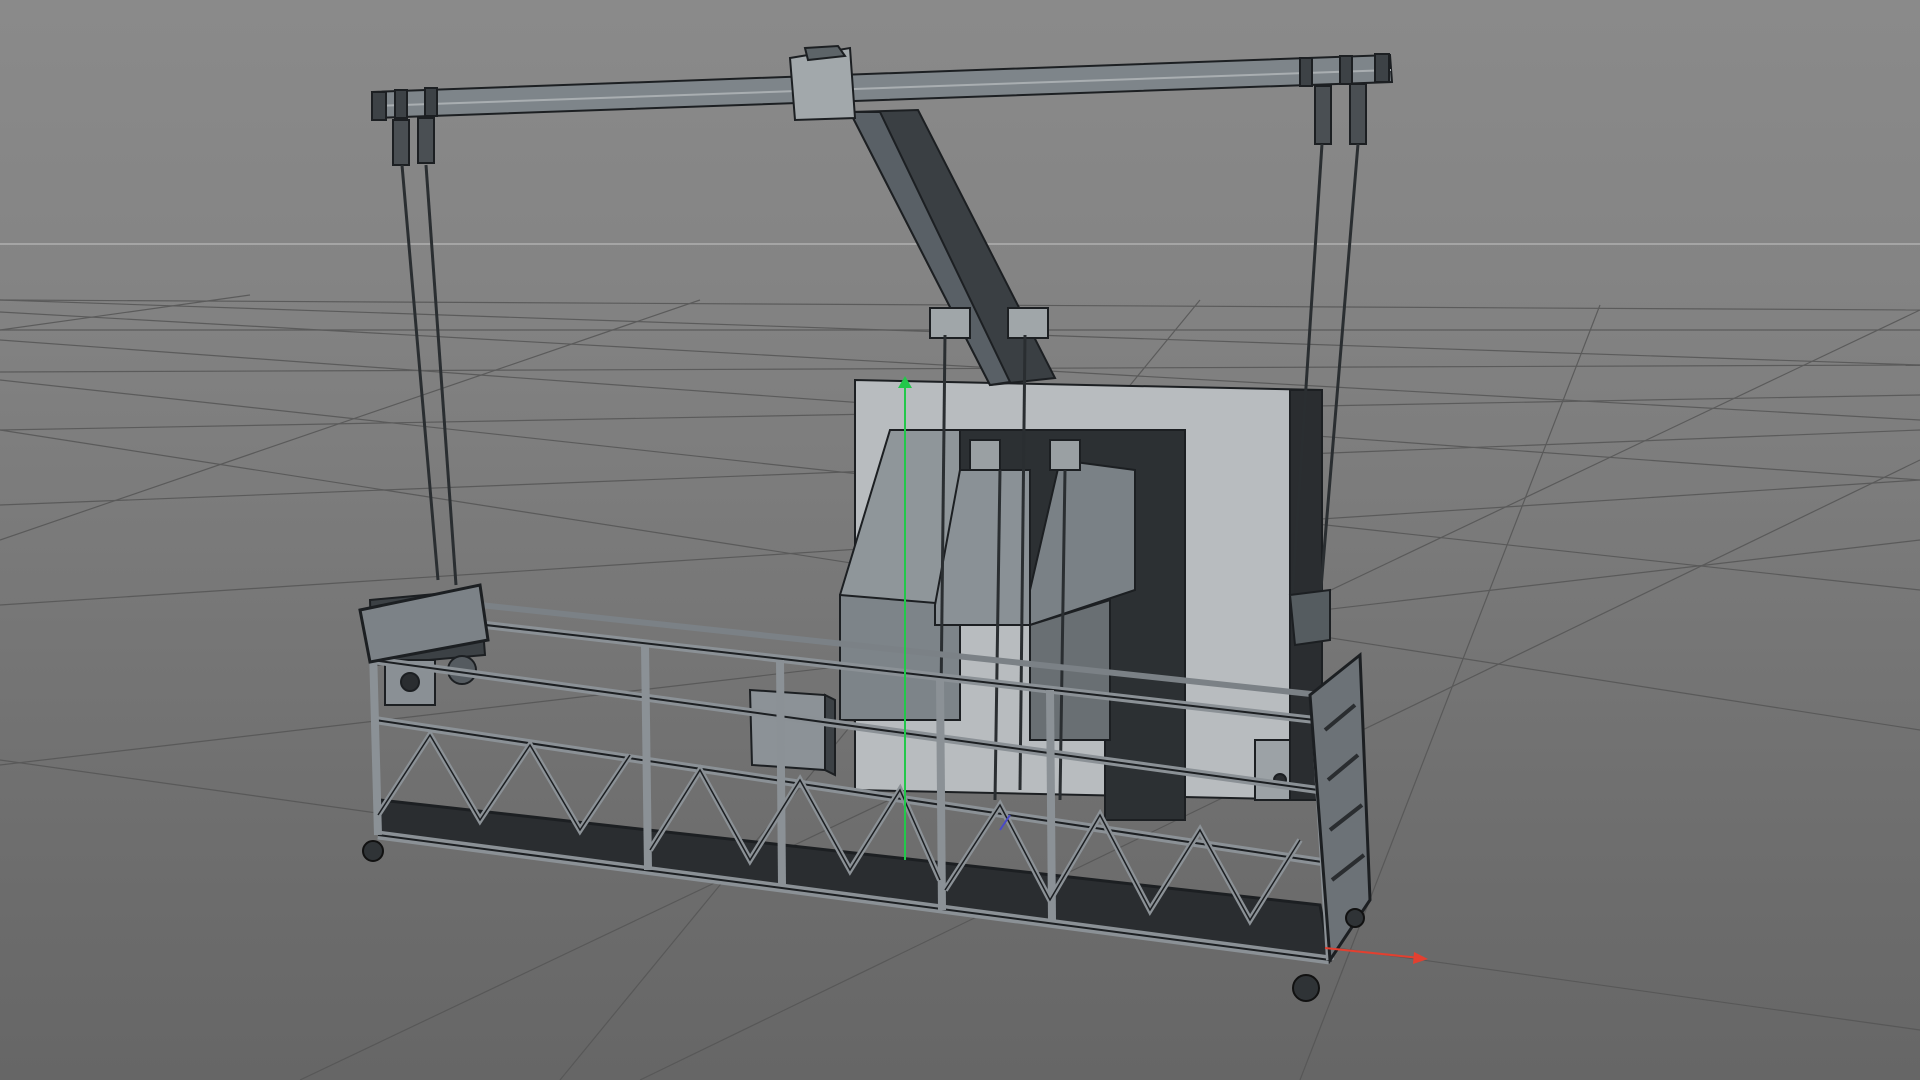  I want to click on x-axis-tip-icon, so click(1420, 958).